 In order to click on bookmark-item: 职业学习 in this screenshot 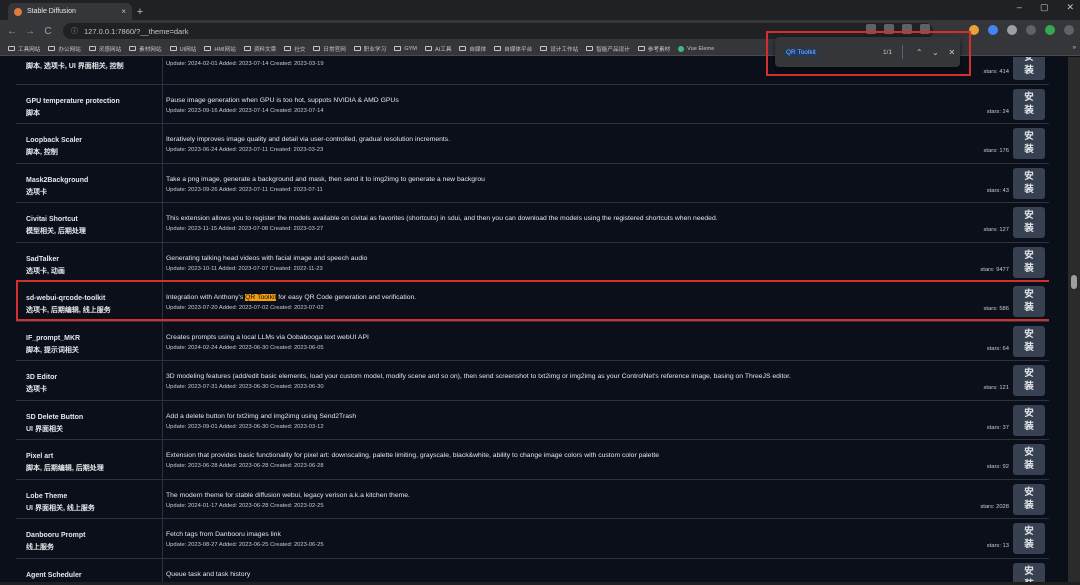, I will do `click(369, 49)`.